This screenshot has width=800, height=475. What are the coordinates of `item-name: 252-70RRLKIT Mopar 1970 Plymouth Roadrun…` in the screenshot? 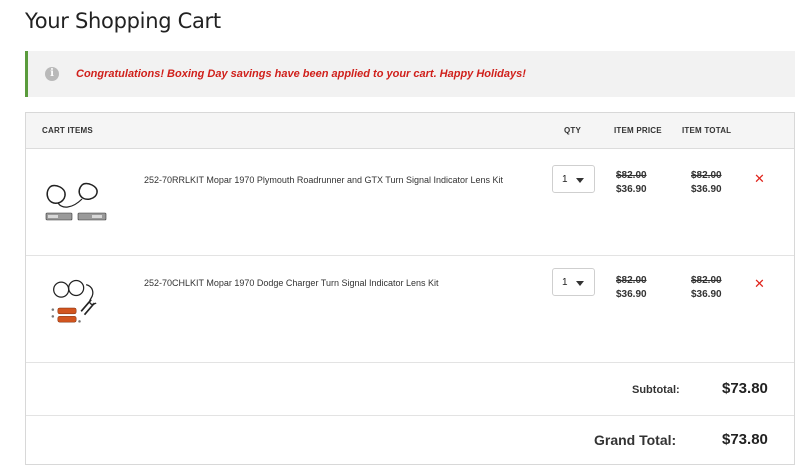 It's located at (323, 180).